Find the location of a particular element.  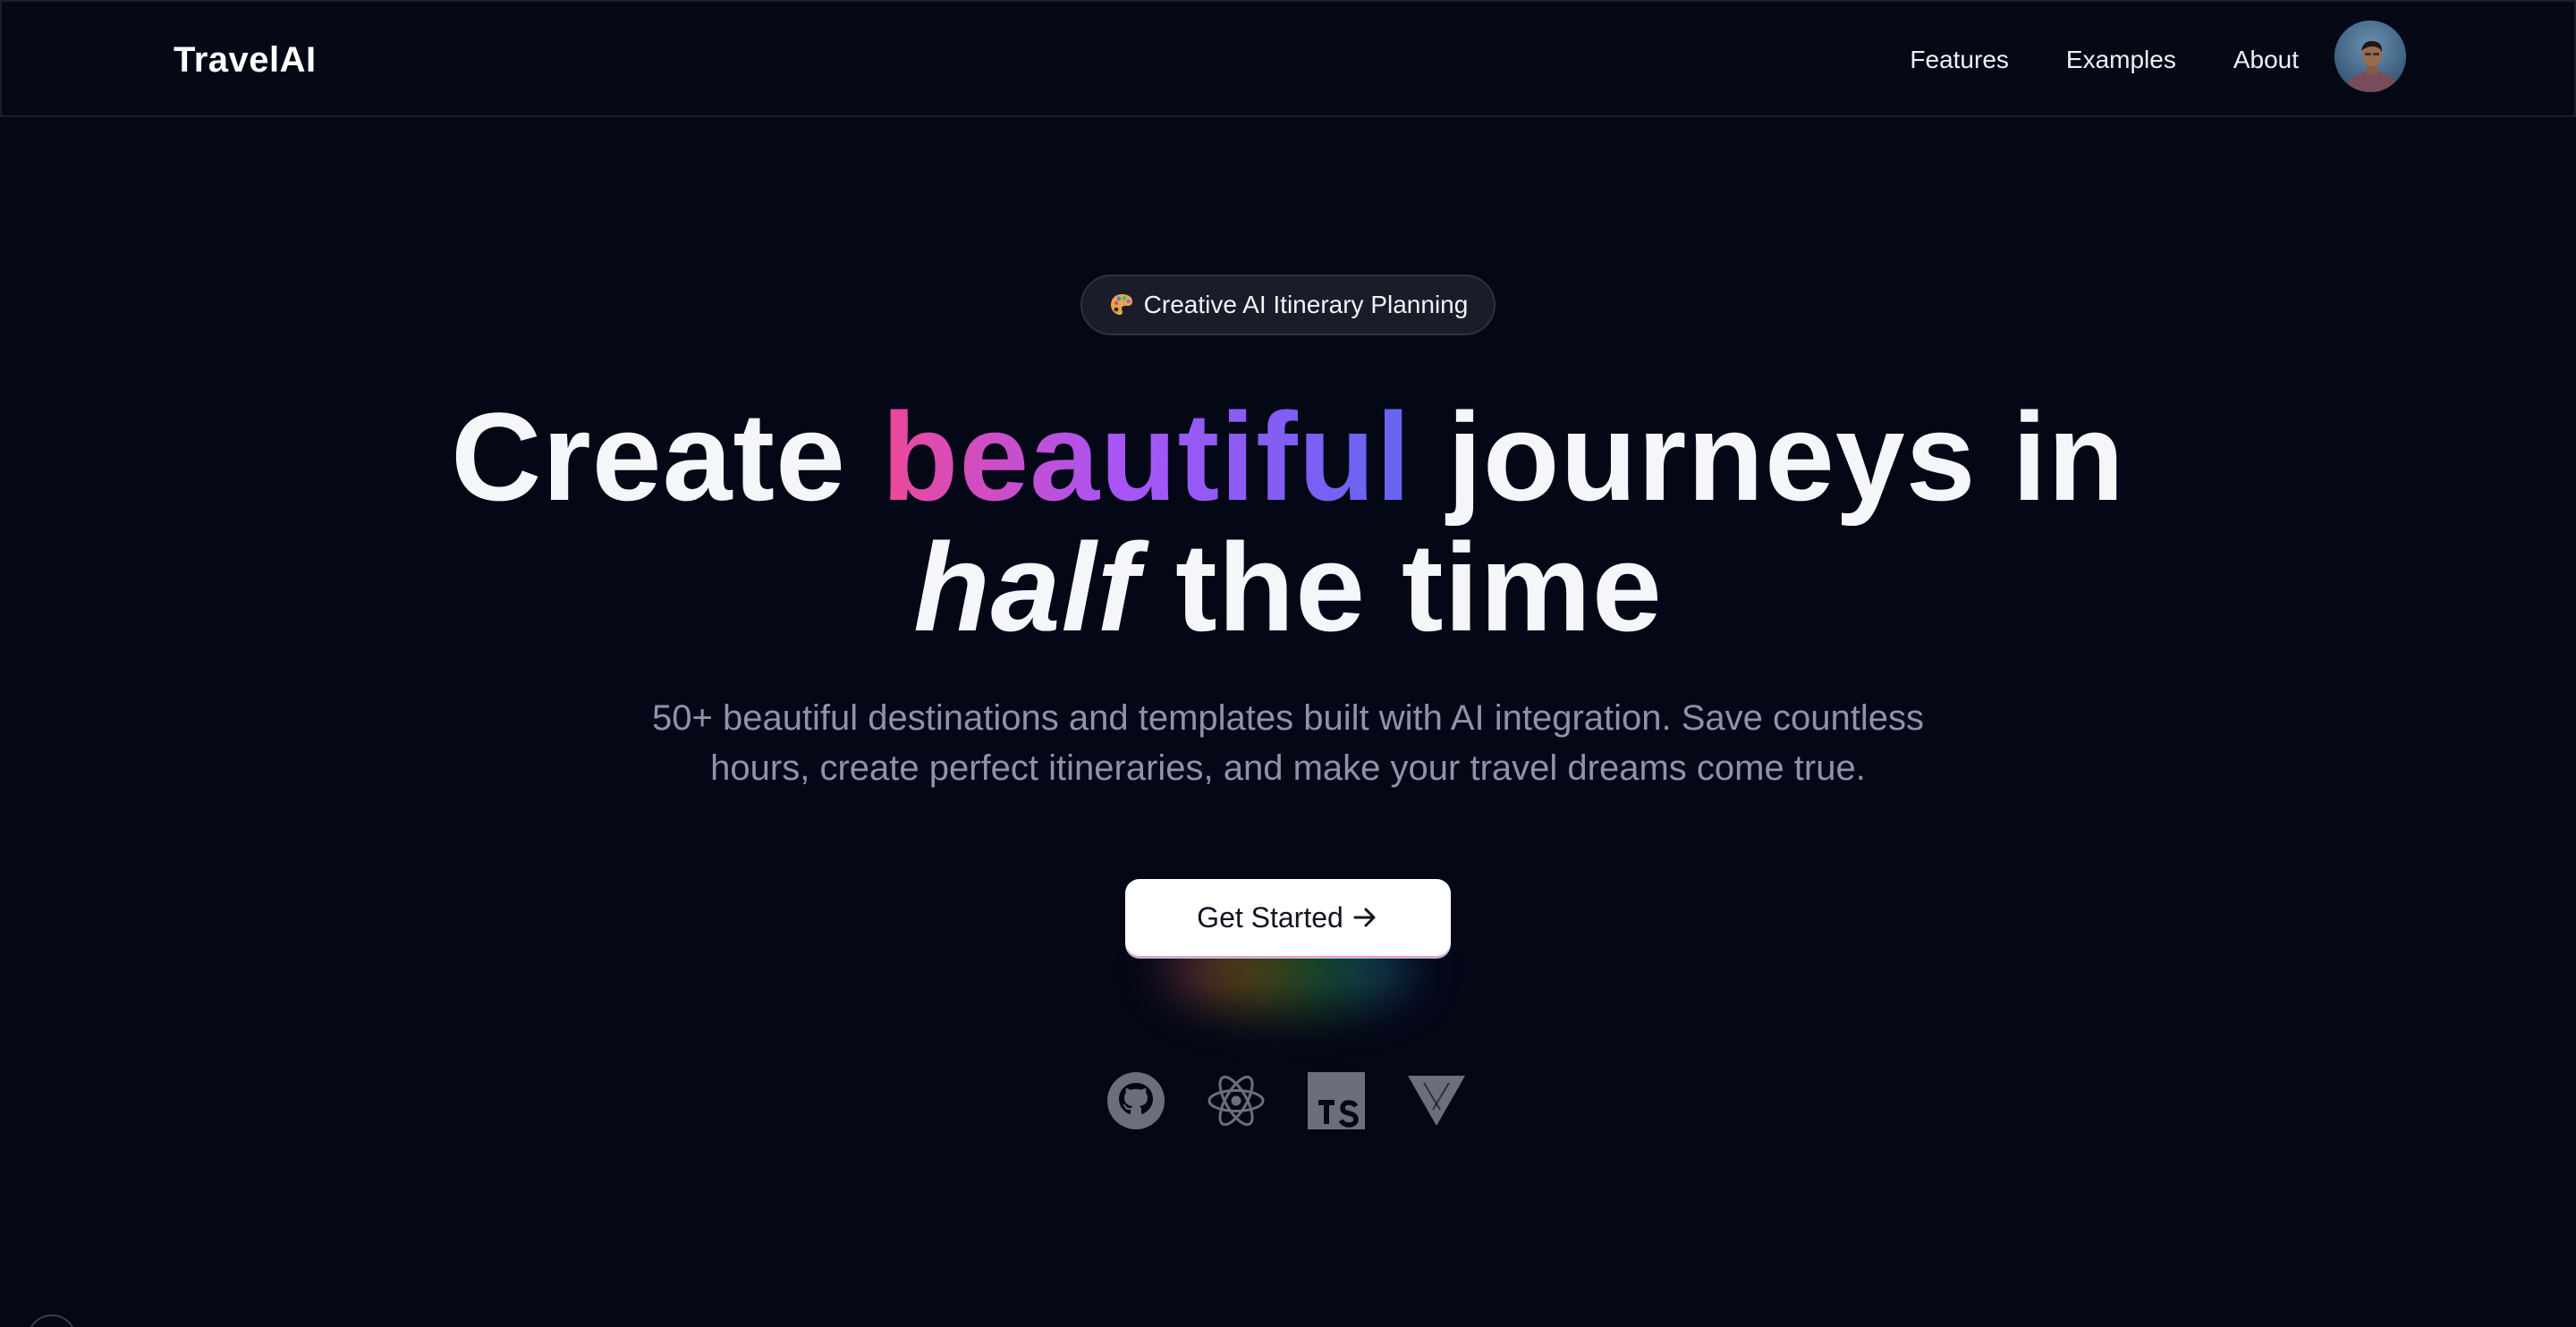

badge-label: Creative AI Itinerary Planning is located at coordinates (1306, 304).